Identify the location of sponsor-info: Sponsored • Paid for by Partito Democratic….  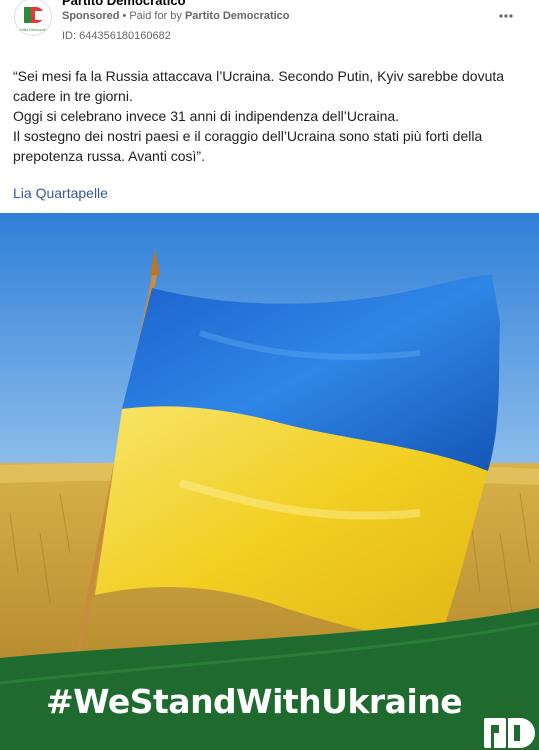
(176, 16).